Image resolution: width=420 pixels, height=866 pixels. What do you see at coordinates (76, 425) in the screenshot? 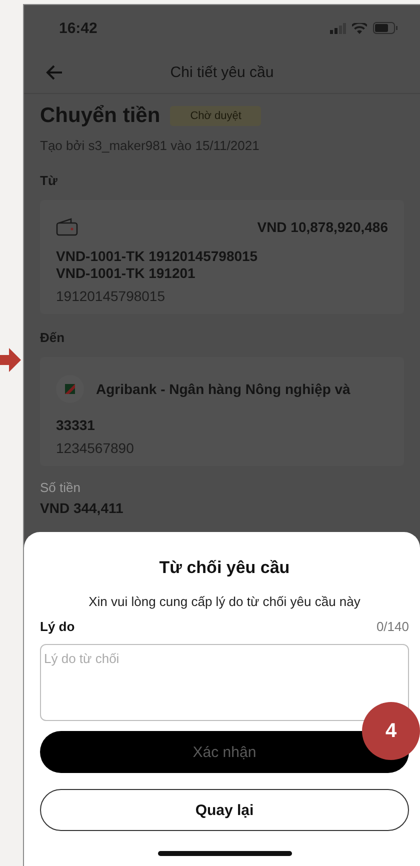
I see `recipient-name: 33331` at bounding box center [76, 425].